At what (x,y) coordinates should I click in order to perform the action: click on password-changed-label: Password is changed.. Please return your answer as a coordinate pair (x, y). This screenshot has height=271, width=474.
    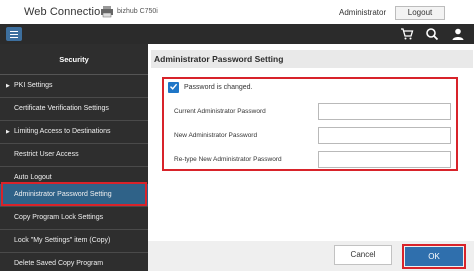
    Looking at the image, I should click on (218, 87).